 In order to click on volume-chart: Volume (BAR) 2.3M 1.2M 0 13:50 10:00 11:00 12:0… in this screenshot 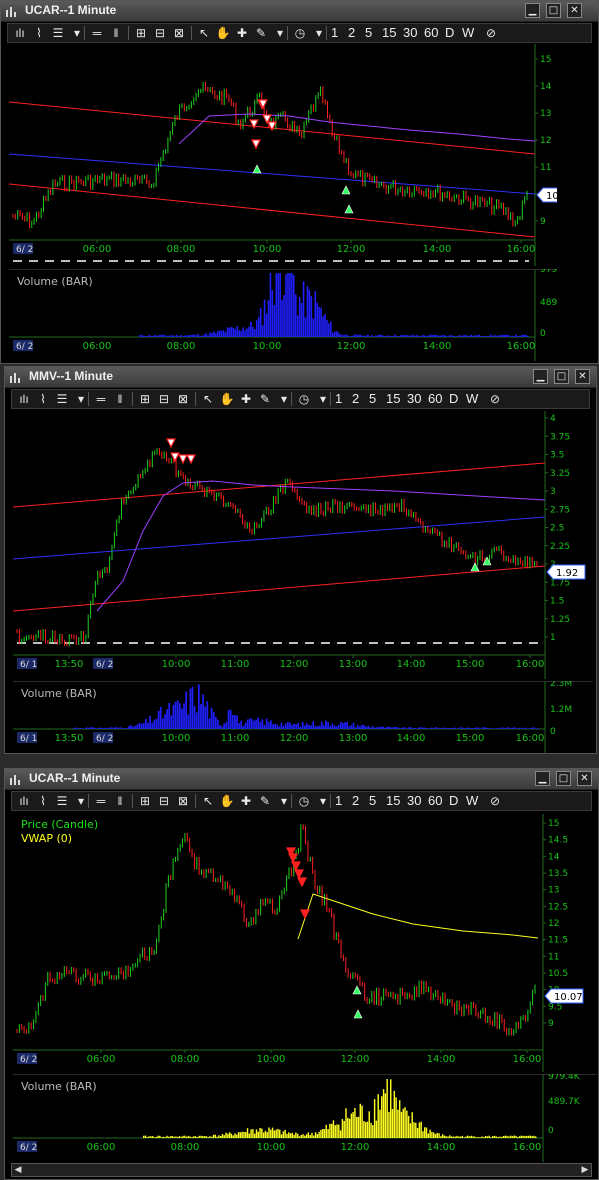, I will do `click(303, 717)`.